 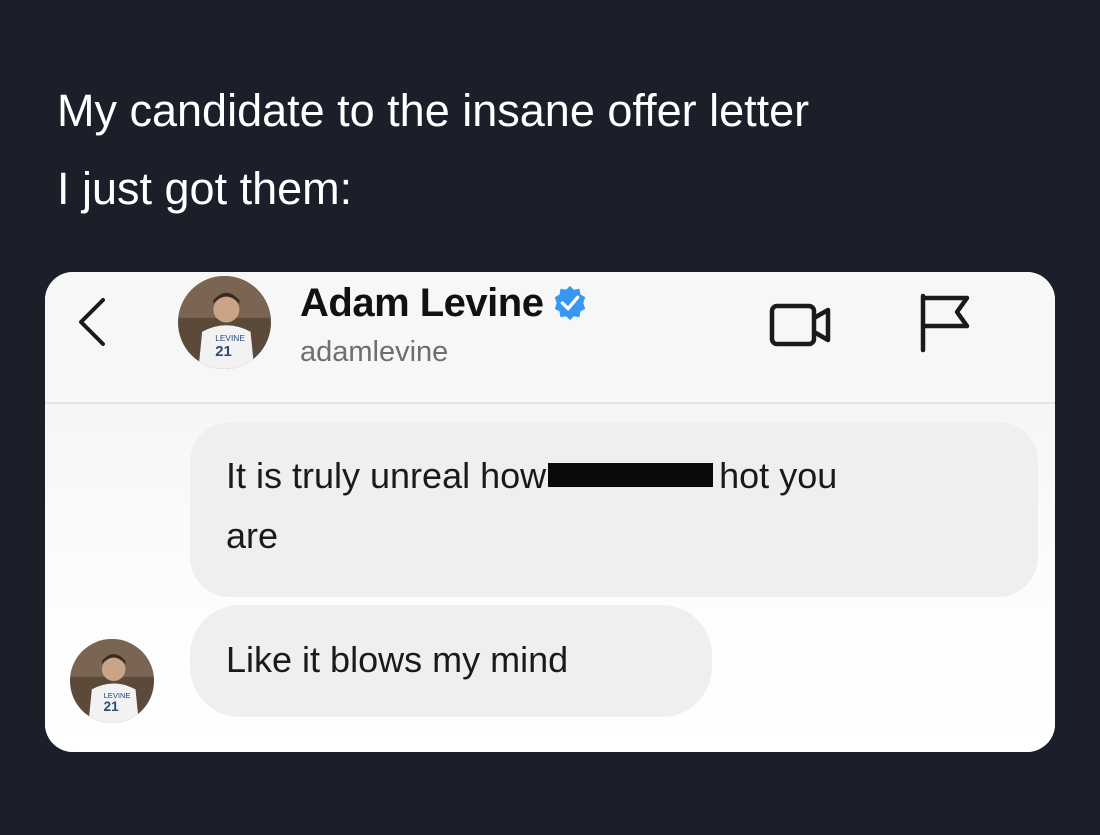 I want to click on message-bubble: Like it blows my mind, so click(x=451, y=661).